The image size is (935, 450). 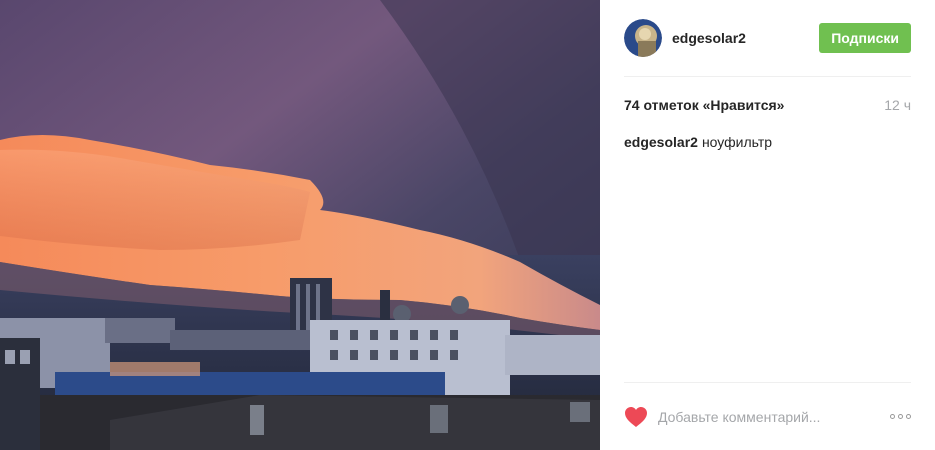 What do you see at coordinates (865, 38) in the screenshot?
I see `follow-button: Подписки` at bounding box center [865, 38].